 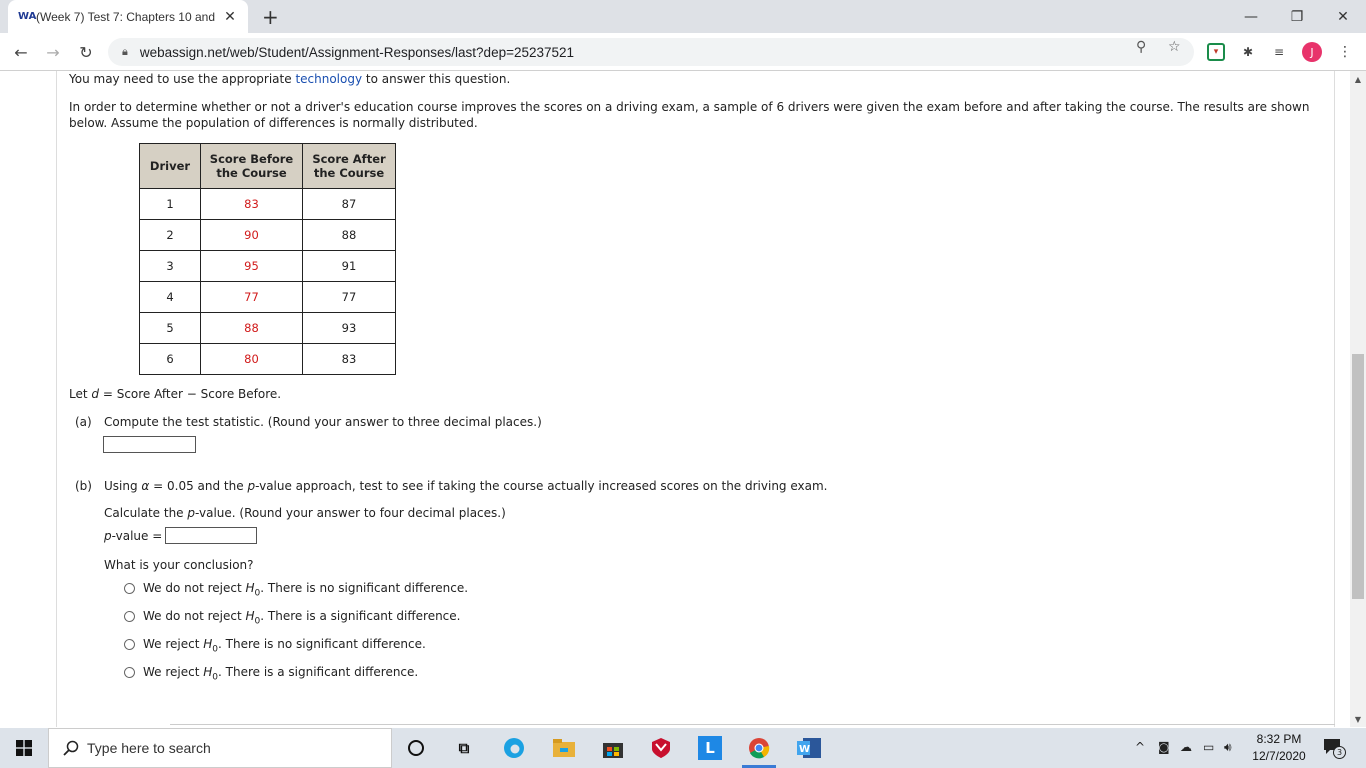 I want to click on after-cell: 93, so click(x=349, y=328).